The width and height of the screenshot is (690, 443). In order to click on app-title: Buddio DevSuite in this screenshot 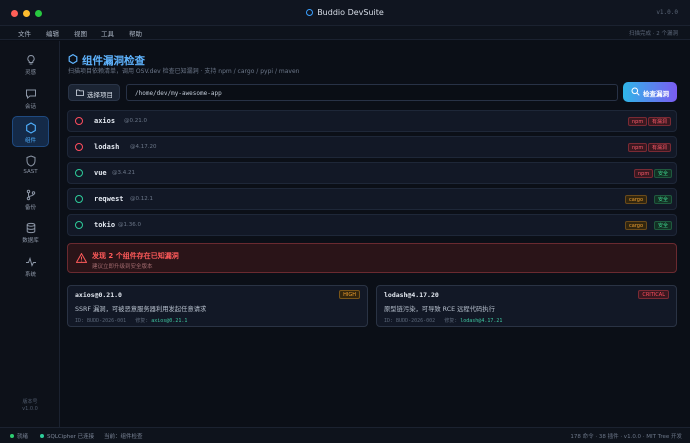, I will do `click(345, 12)`.